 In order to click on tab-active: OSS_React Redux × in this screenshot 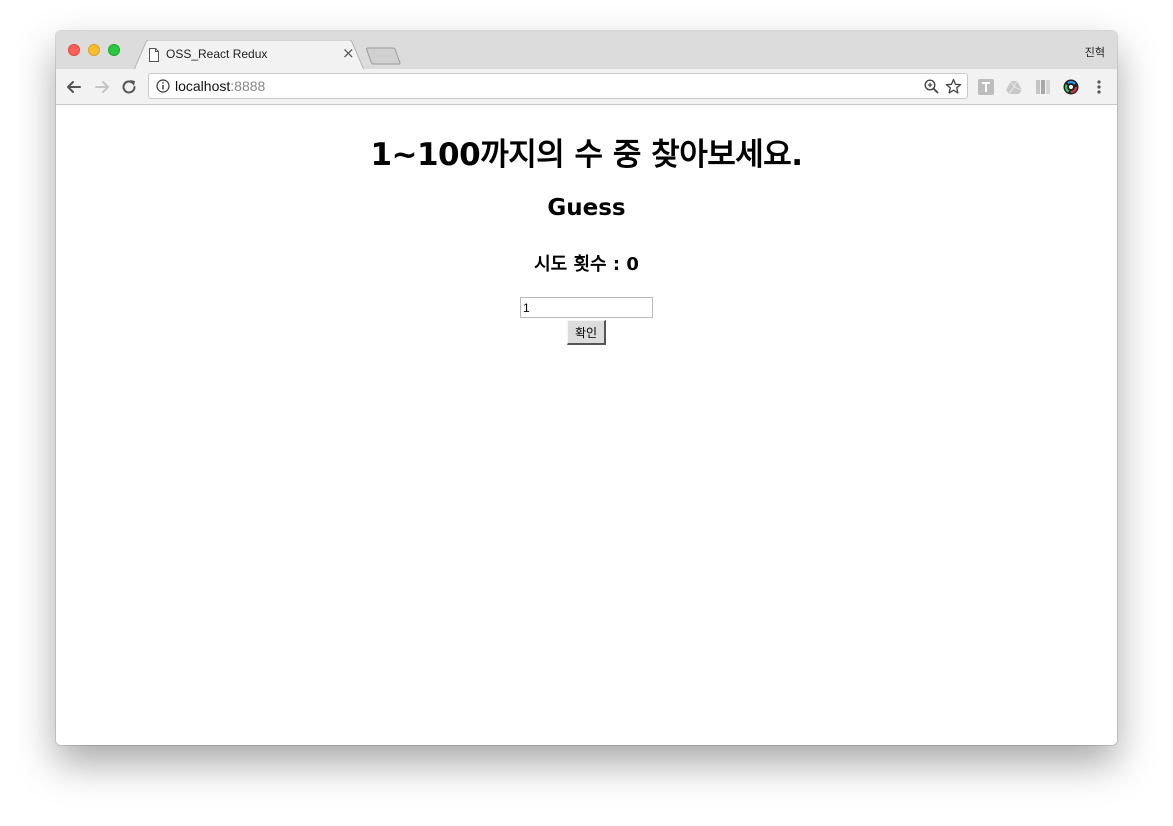, I will do `click(249, 55)`.